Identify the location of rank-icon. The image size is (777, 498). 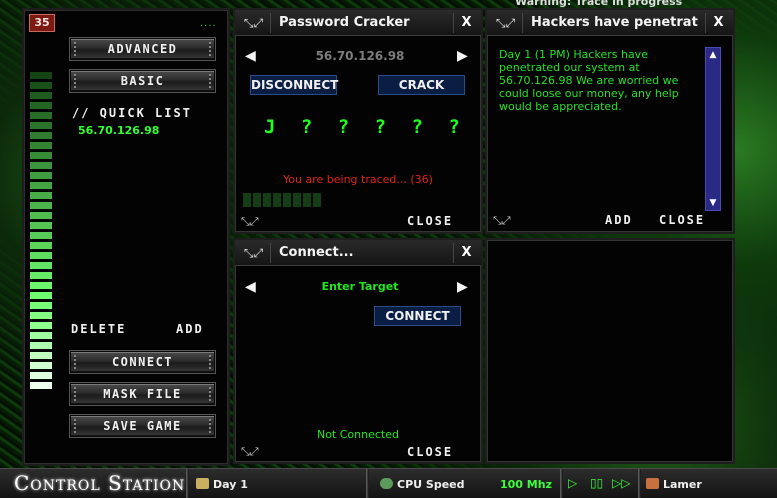
(652, 483).